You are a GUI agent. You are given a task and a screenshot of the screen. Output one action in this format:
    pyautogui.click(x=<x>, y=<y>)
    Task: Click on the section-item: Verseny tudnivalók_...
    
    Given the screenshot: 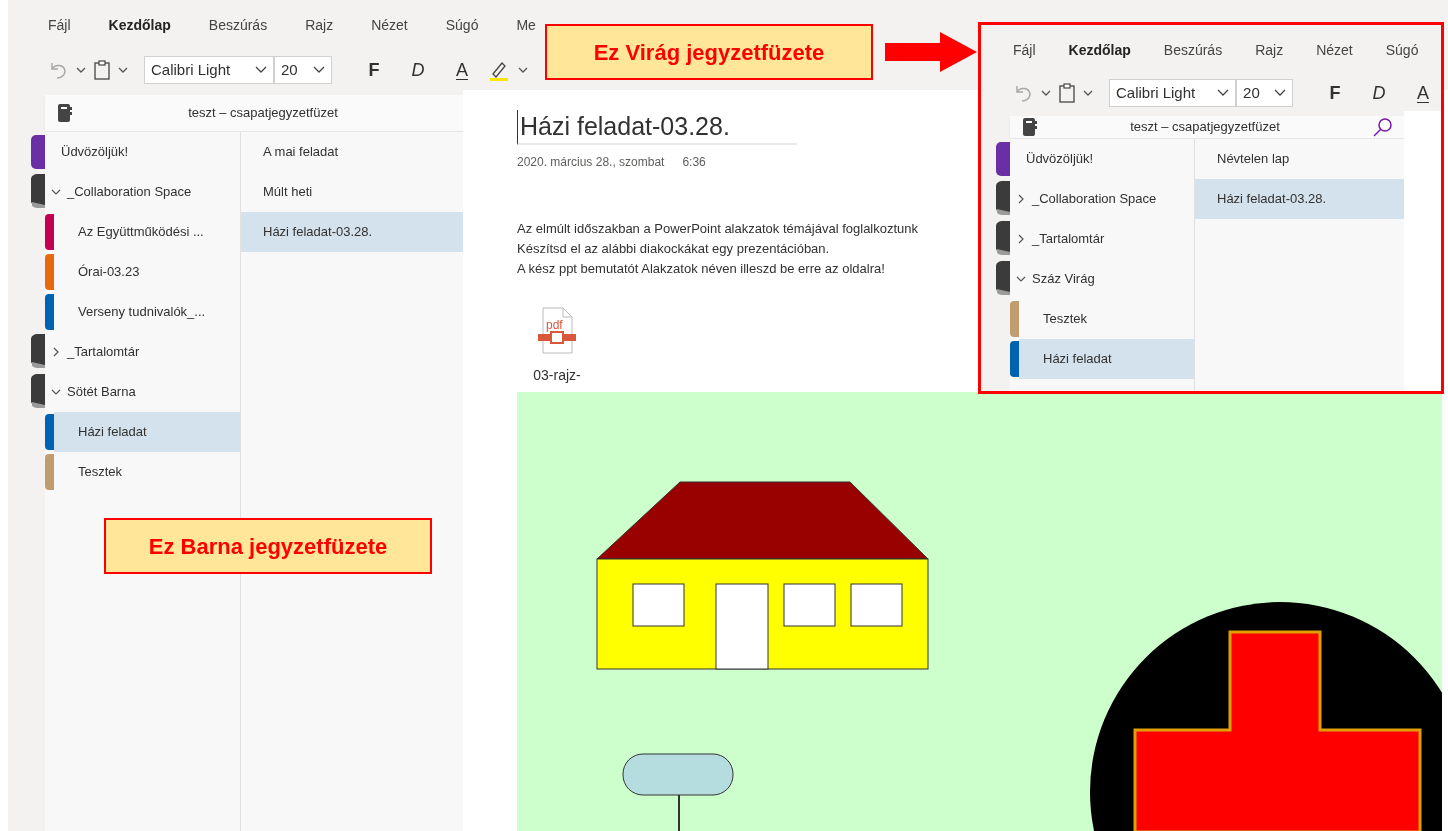 What is the action you would take?
    pyautogui.click(x=147, y=312)
    